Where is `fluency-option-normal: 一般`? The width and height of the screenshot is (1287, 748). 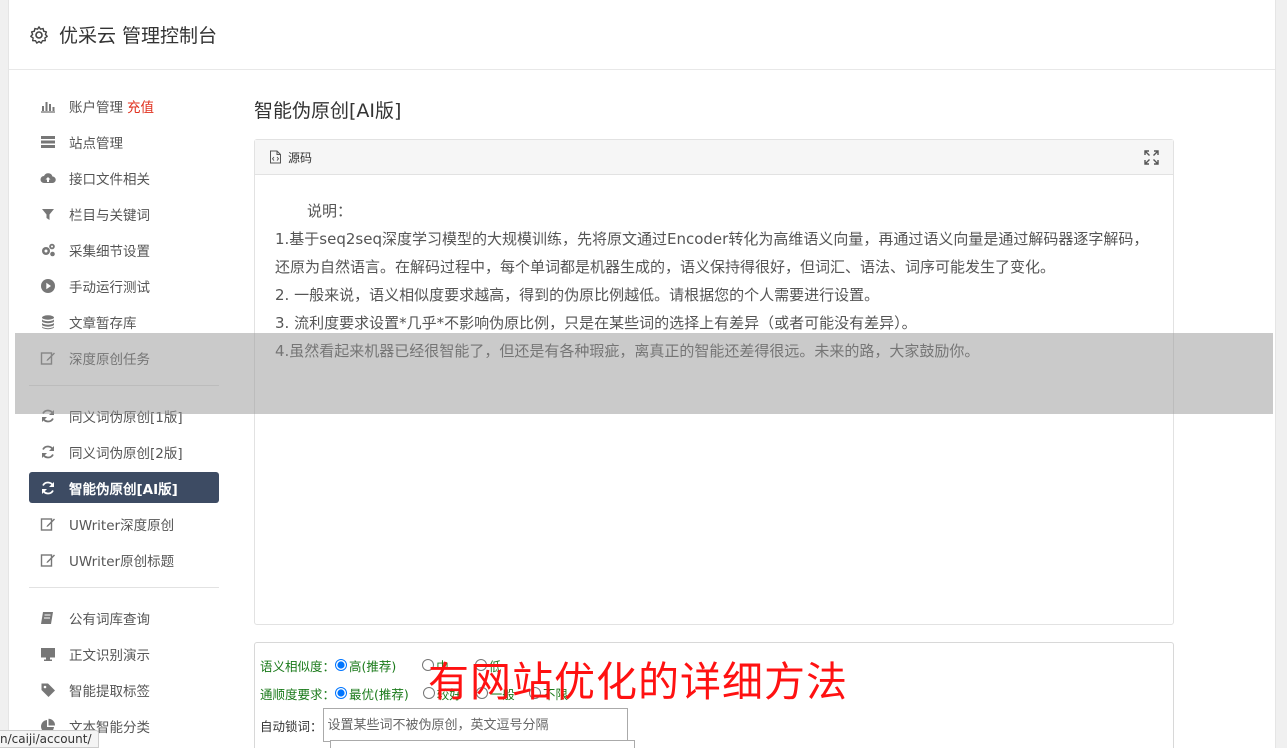
fluency-option-normal: 一般 is located at coordinates (495, 693).